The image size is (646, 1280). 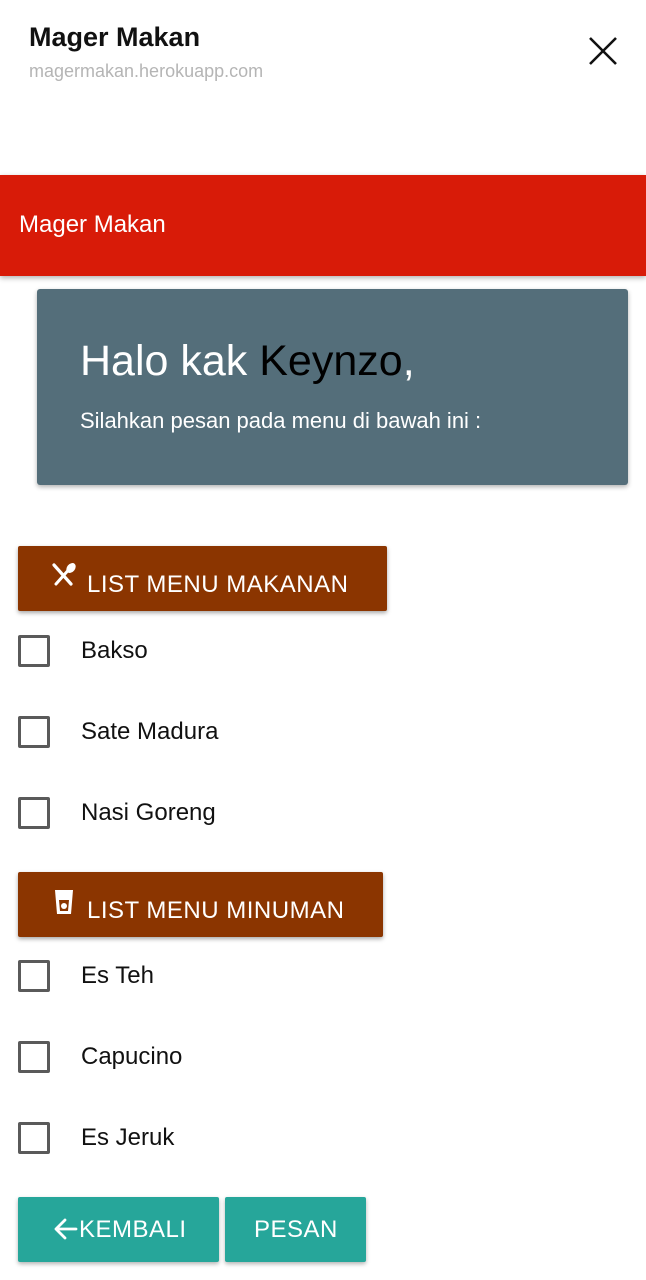 I want to click on greeting: Halo kak Keynzo,, so click(x=247, y=361).